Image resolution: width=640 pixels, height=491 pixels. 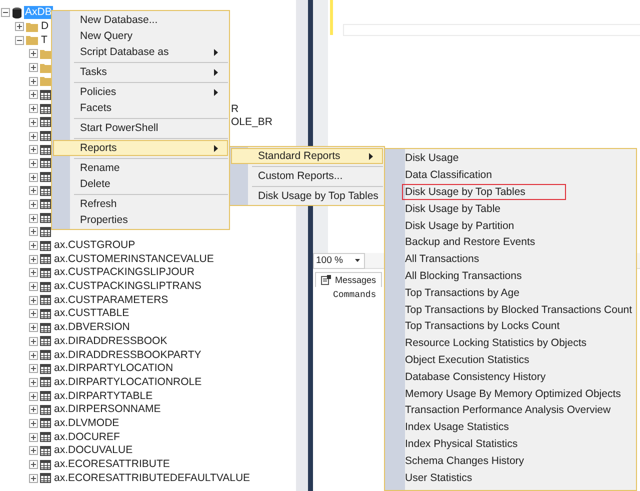 What do you see at coordinates (235, 108) in the screenshot?
I see `tree-item-label: R` at bounding box center [235, 108].